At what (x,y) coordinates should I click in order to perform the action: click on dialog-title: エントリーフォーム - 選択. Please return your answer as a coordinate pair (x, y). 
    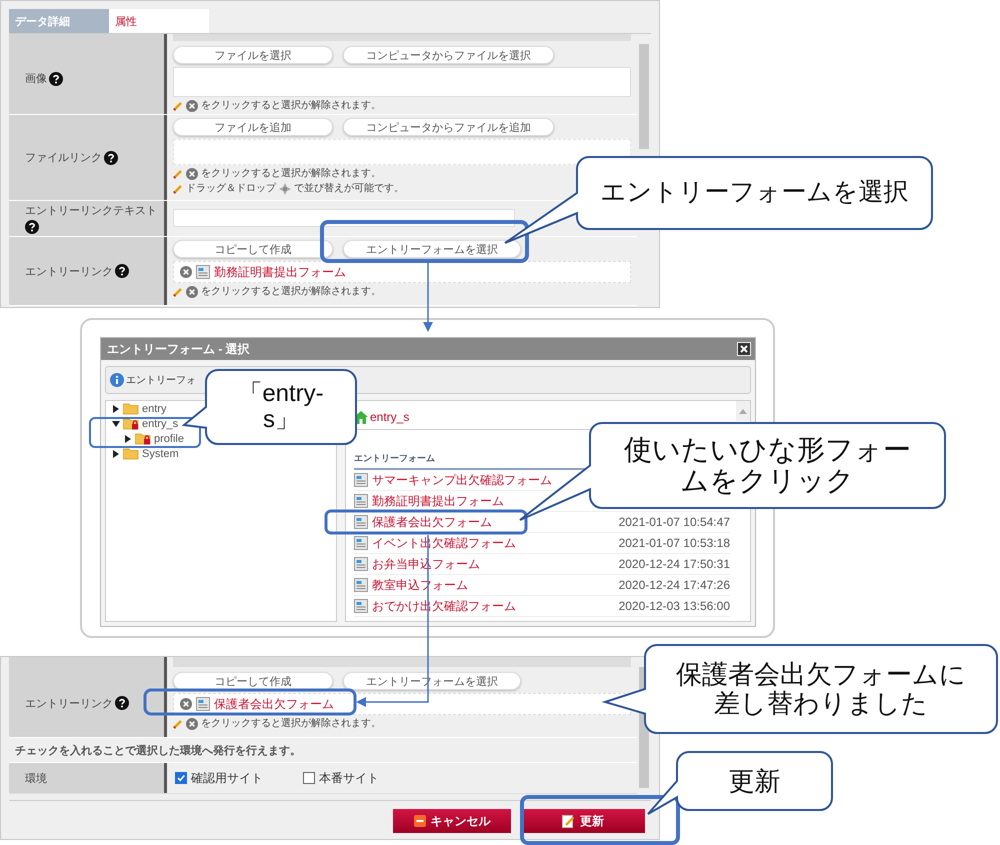
    Looking at the image, I should click on (178, 349).